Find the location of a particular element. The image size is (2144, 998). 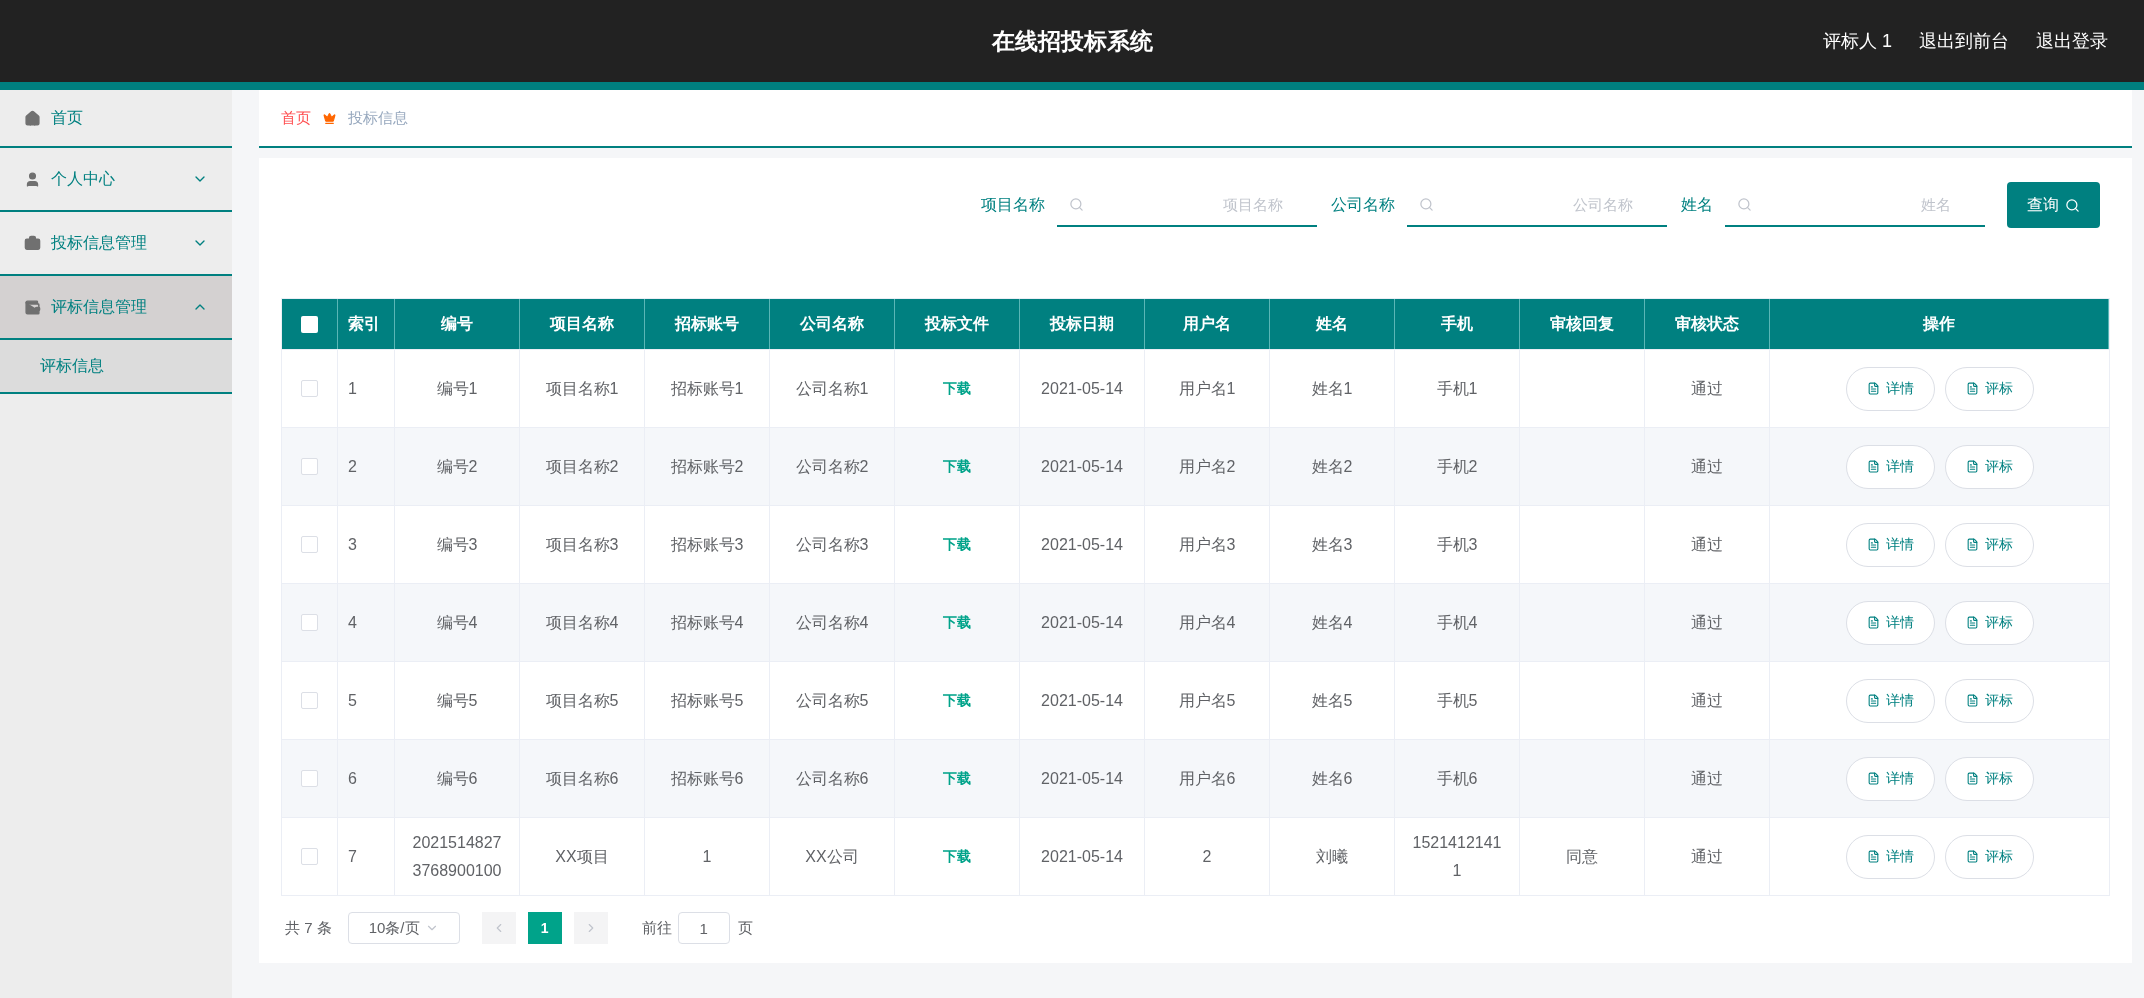

search-field: 姓名 is located at coordinates (1855, 205).